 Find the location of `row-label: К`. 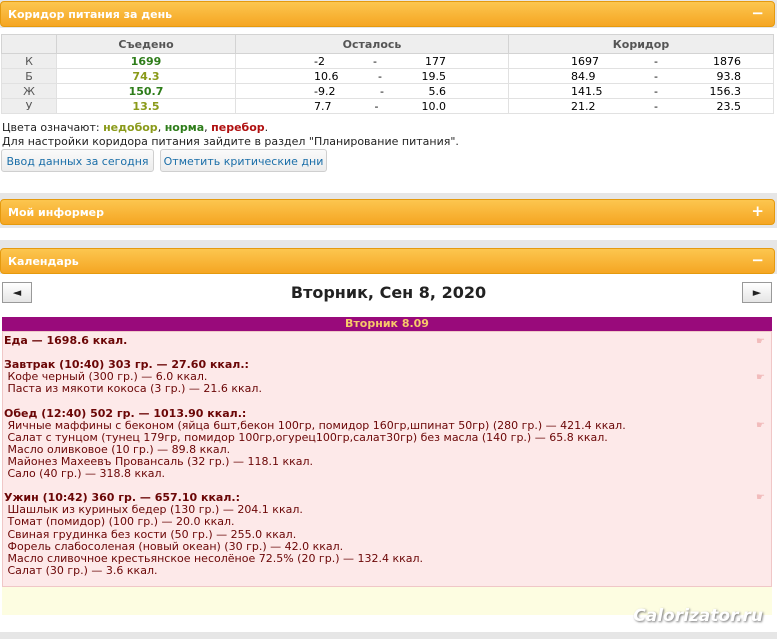

row-label: К is located at coordinates (29, 61).